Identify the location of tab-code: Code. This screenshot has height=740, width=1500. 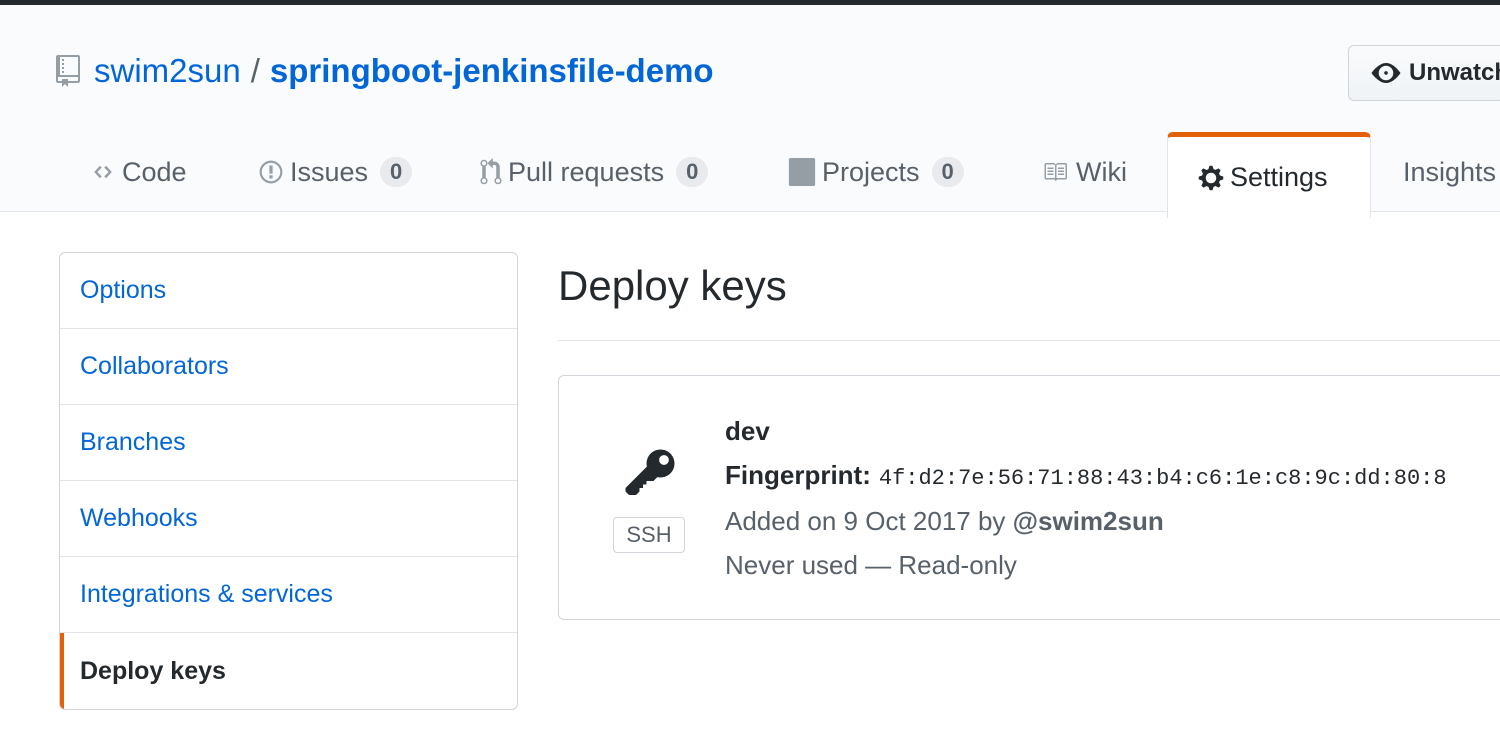
(138, 172).